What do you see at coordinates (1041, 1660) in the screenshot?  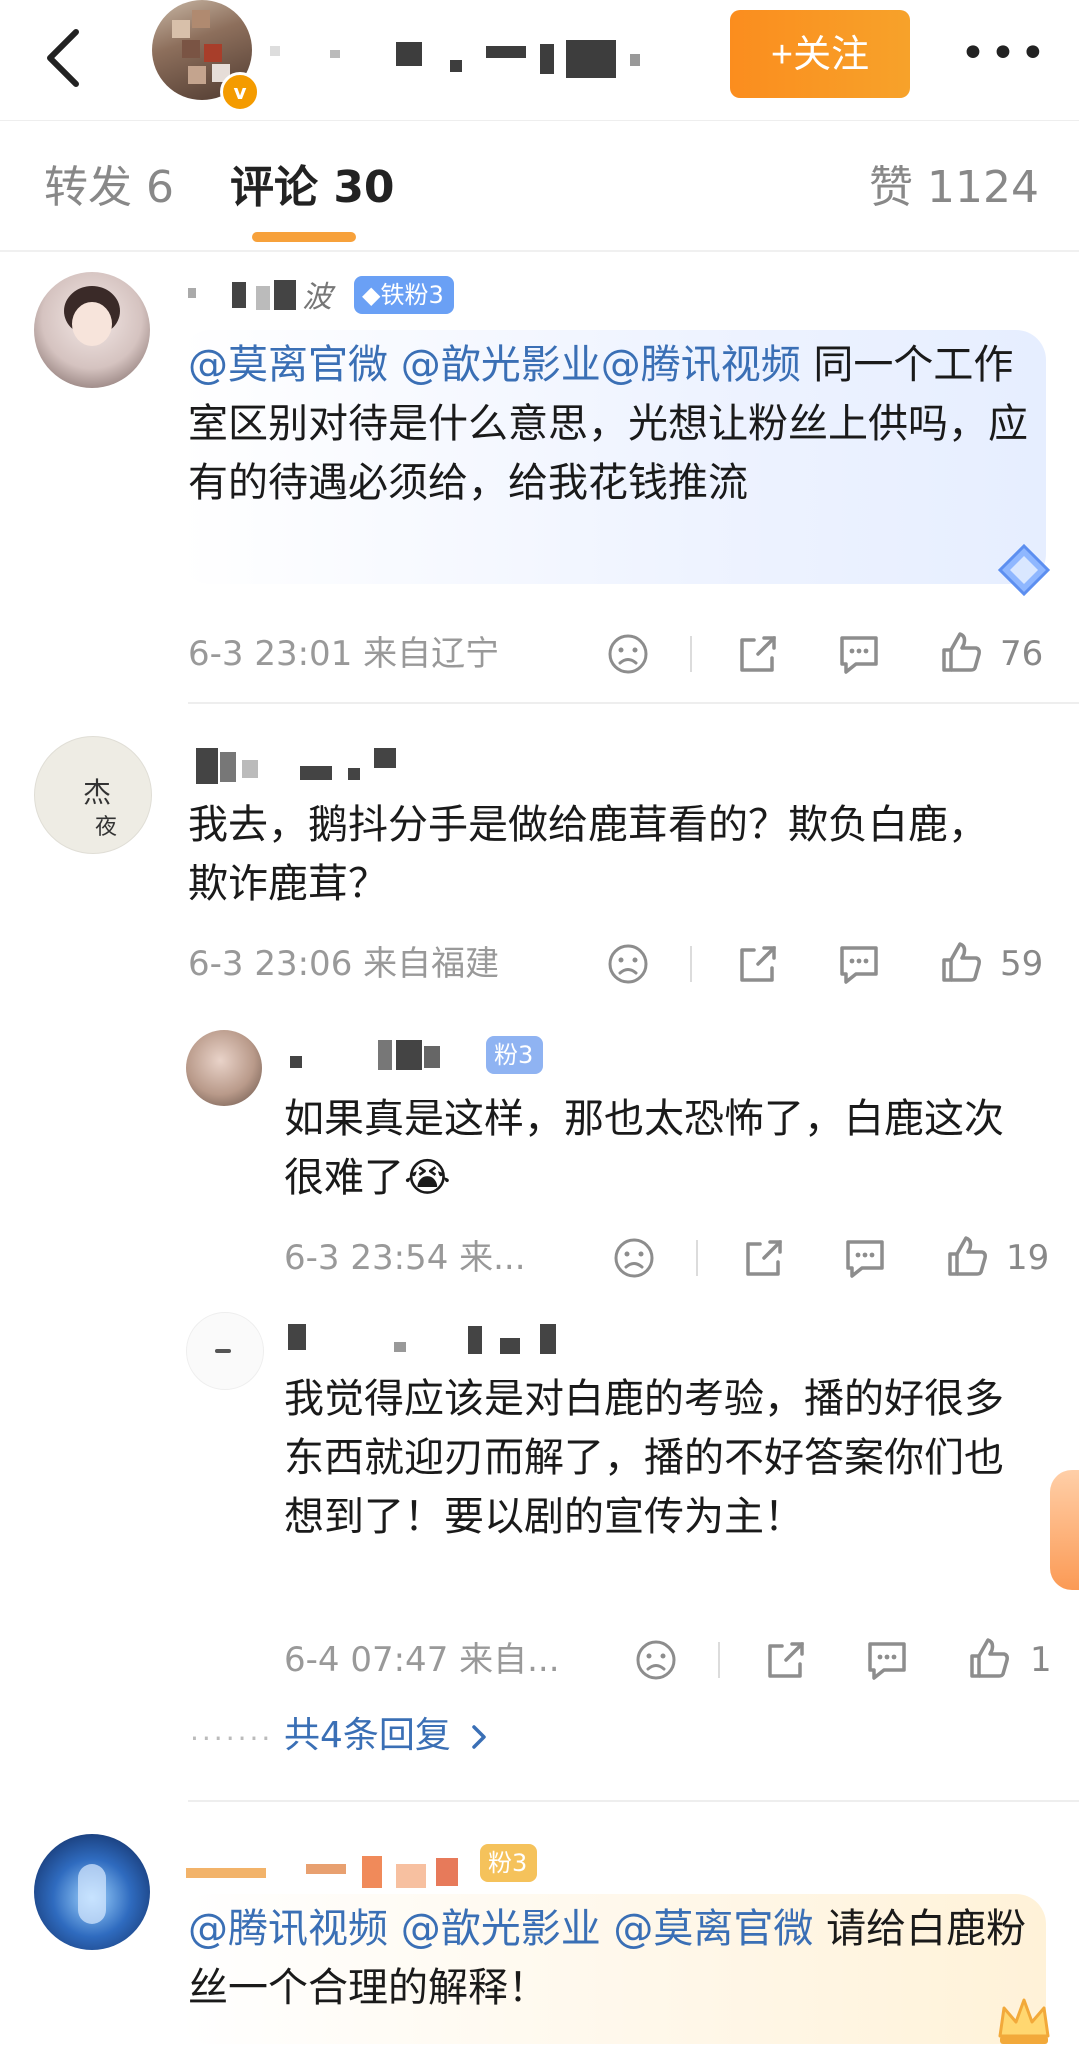 I see `like-count: 1` at bounding box center [1041, 1660].